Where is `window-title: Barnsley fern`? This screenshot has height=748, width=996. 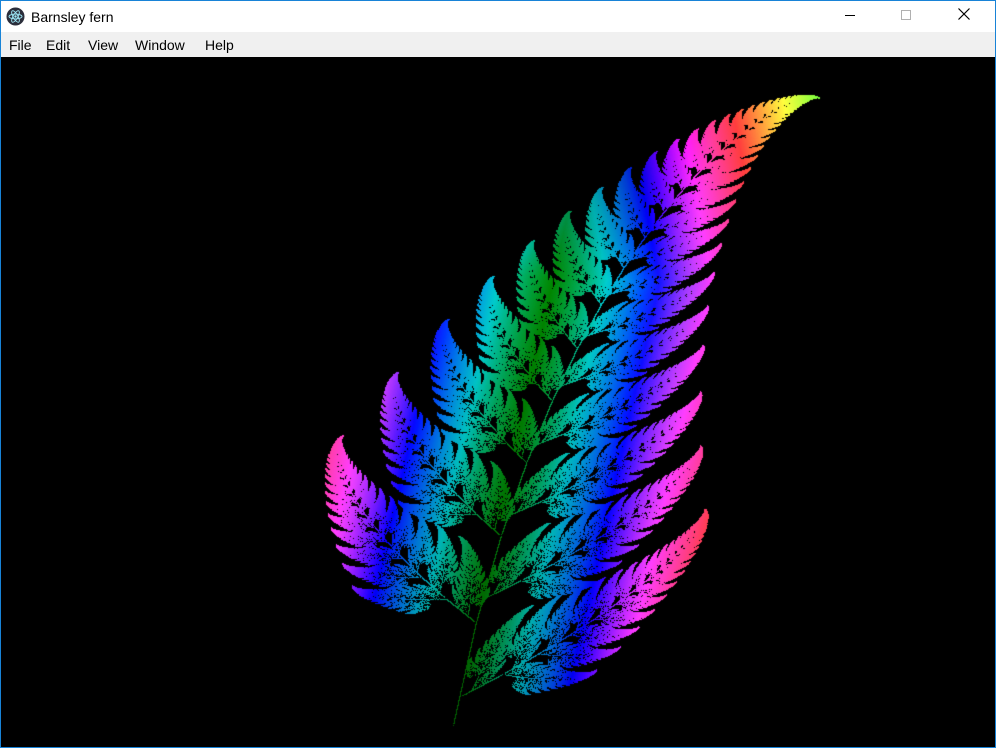 window-title: Barnsley fern is located at coordinates (72, 17).